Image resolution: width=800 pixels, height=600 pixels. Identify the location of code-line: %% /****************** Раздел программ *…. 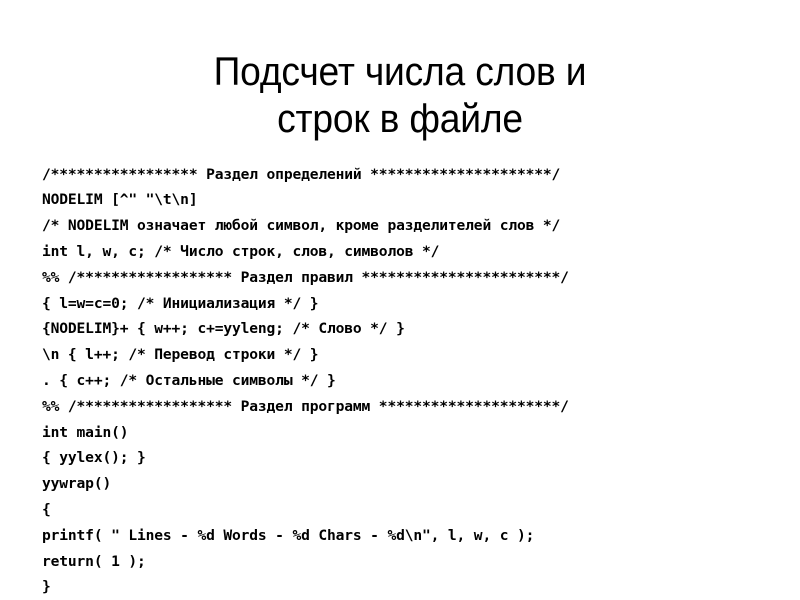
(305, 406).